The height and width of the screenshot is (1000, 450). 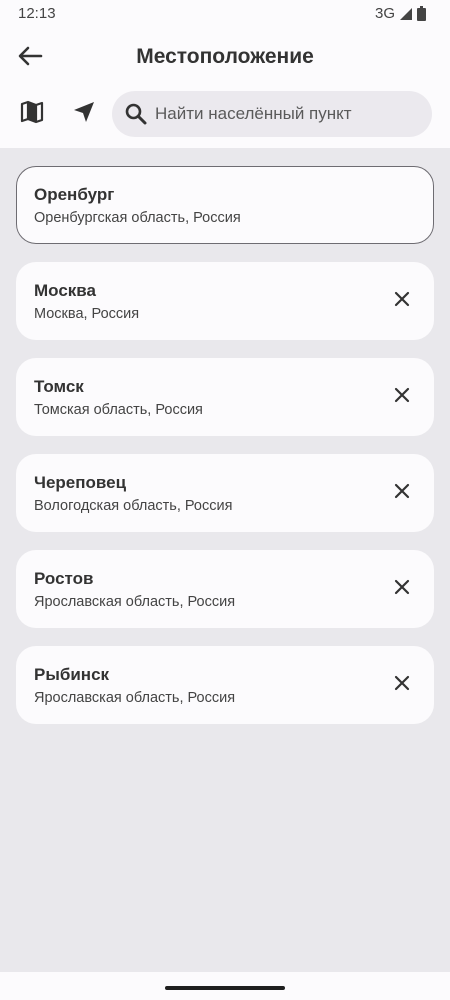 I want to click on location-card: Ростов Ярославская область, Россия, so click(x=225, y=589).